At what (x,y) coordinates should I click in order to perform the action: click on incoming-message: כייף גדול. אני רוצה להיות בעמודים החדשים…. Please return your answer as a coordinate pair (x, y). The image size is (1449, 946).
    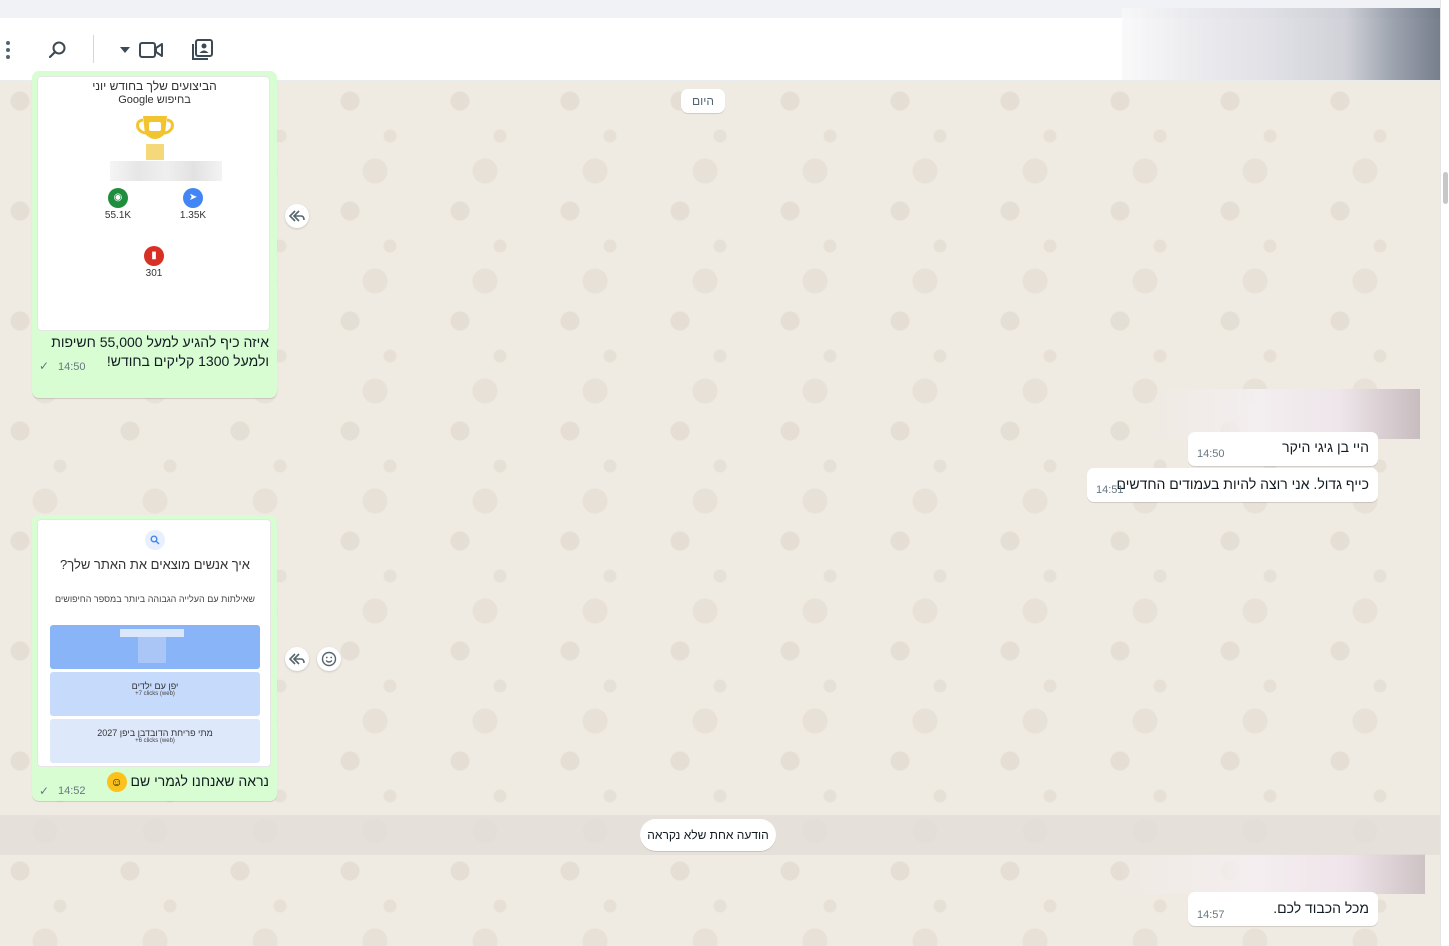
    Looking at the image, I should click on (1232, 485).